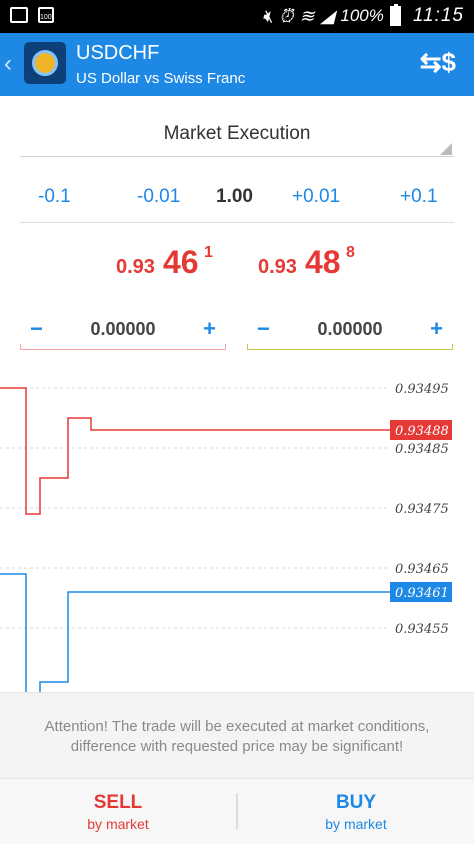  I want to click on take-profit-plus-button: +, so click(436, 329).